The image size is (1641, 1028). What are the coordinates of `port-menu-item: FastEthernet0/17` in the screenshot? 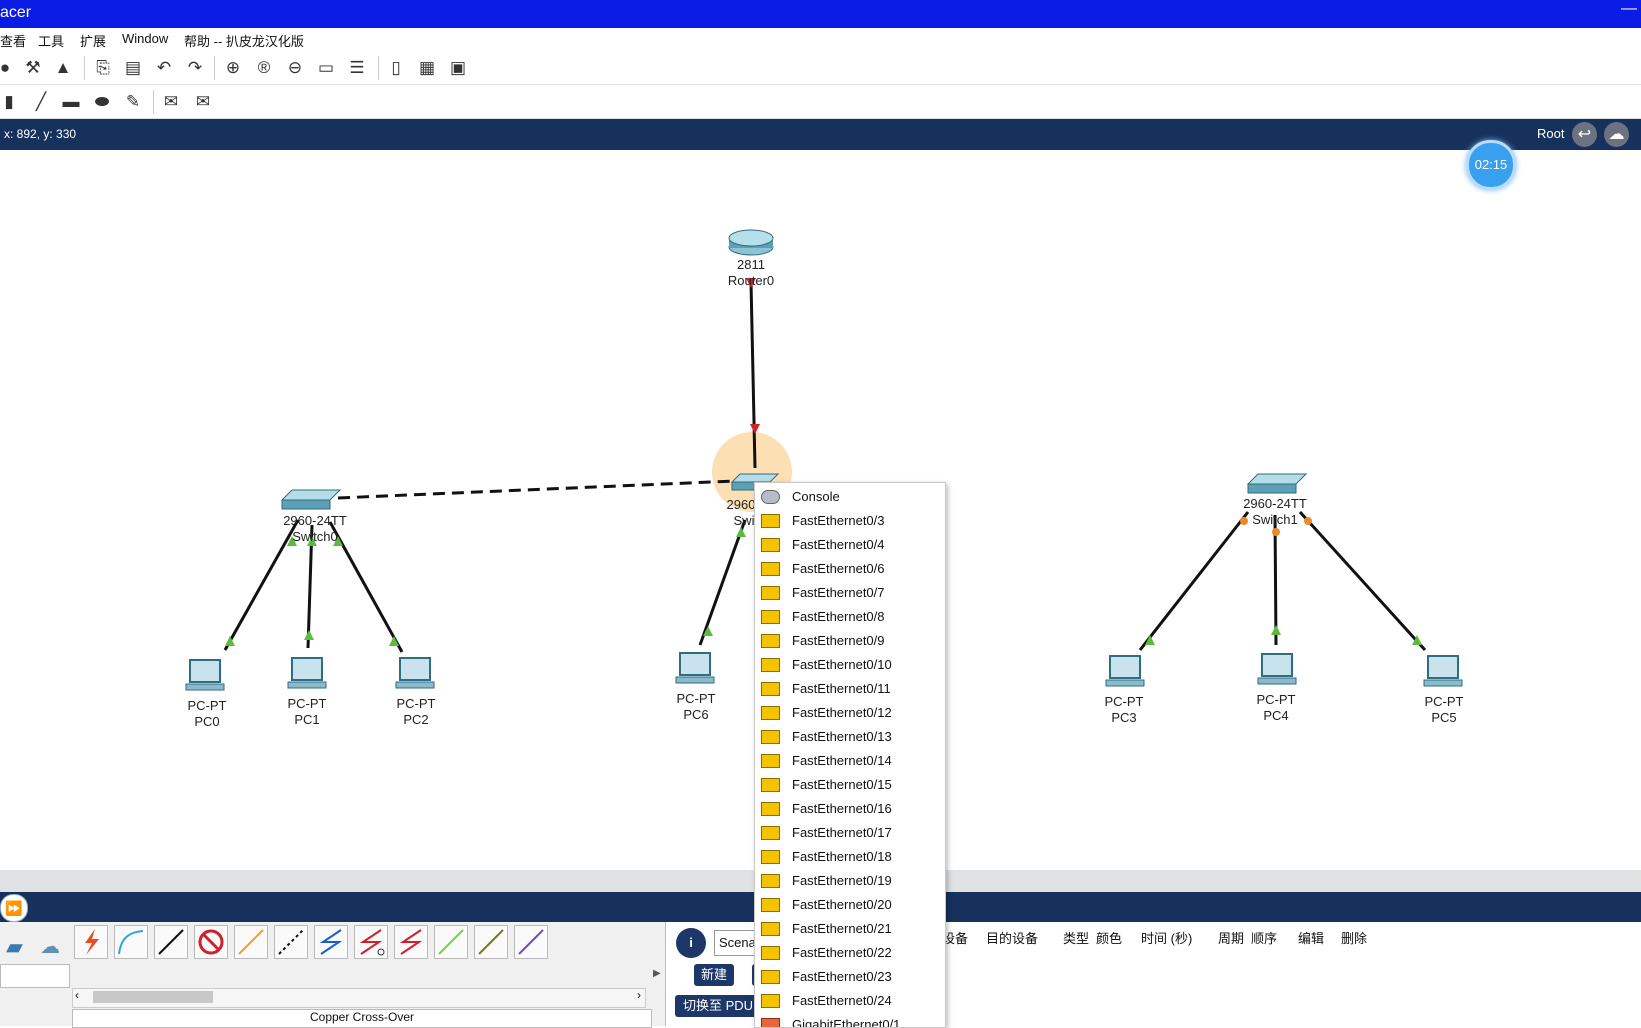 It's located at (850, 833).